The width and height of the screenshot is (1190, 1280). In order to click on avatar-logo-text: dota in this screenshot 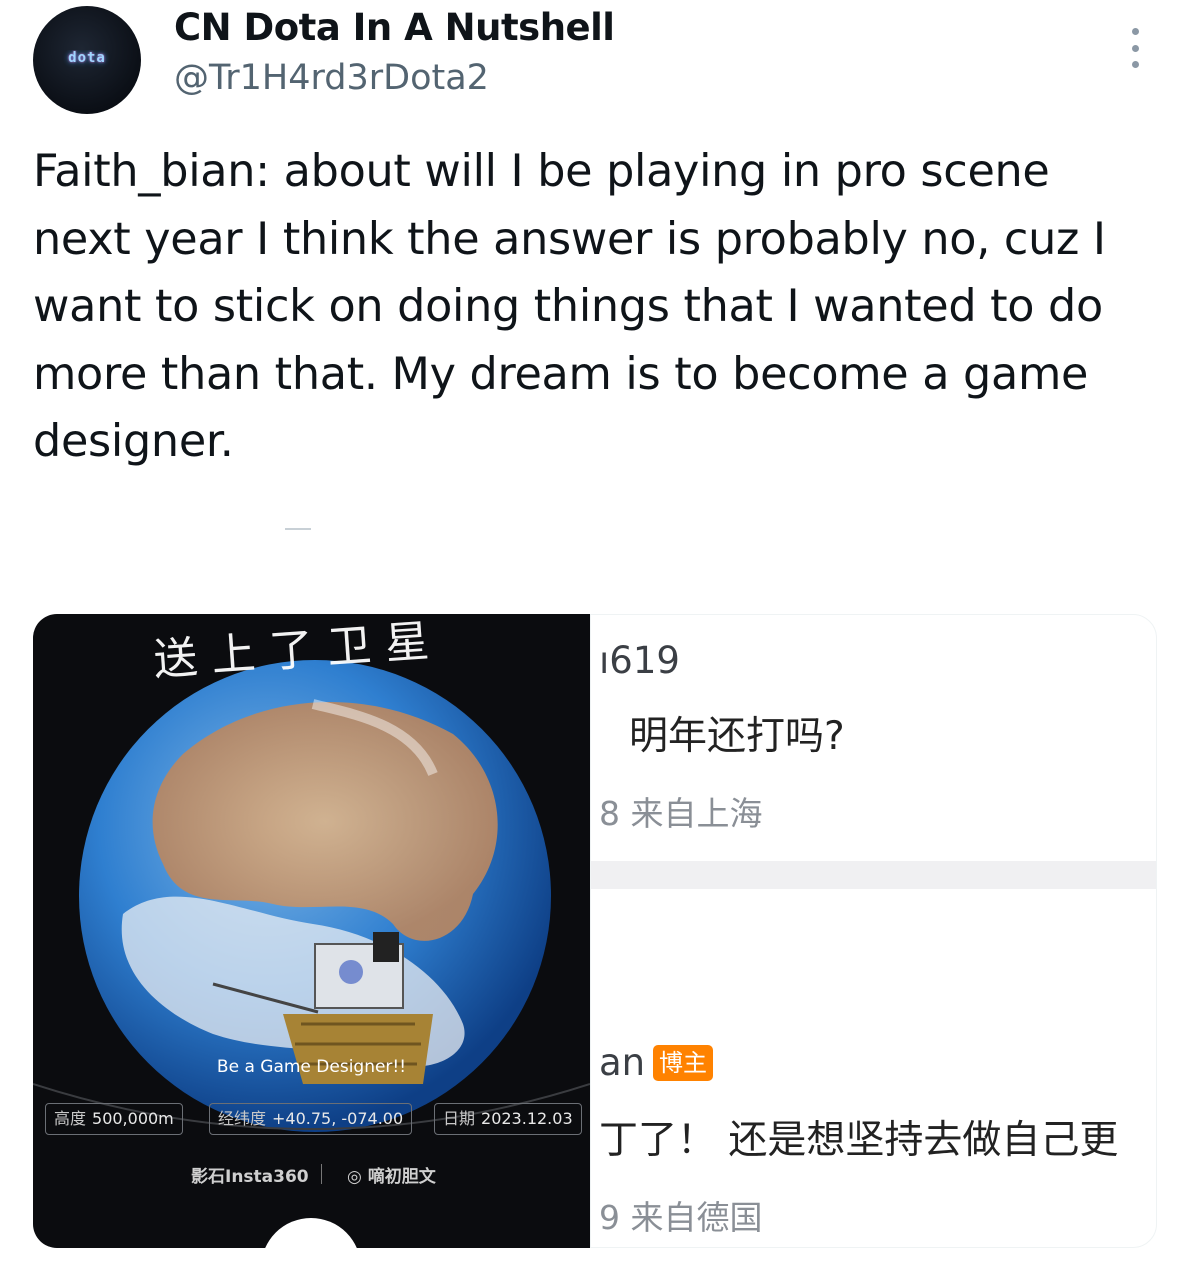, I will do `click(87, 58)`.